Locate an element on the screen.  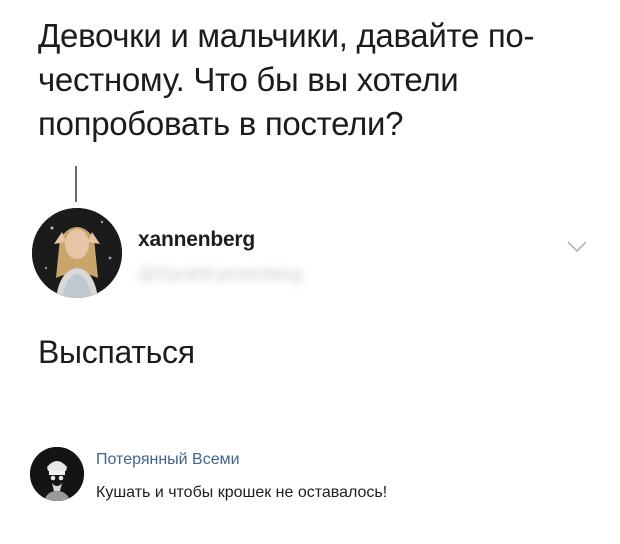
chevron-down-icon is located at coordinates (577, 247).